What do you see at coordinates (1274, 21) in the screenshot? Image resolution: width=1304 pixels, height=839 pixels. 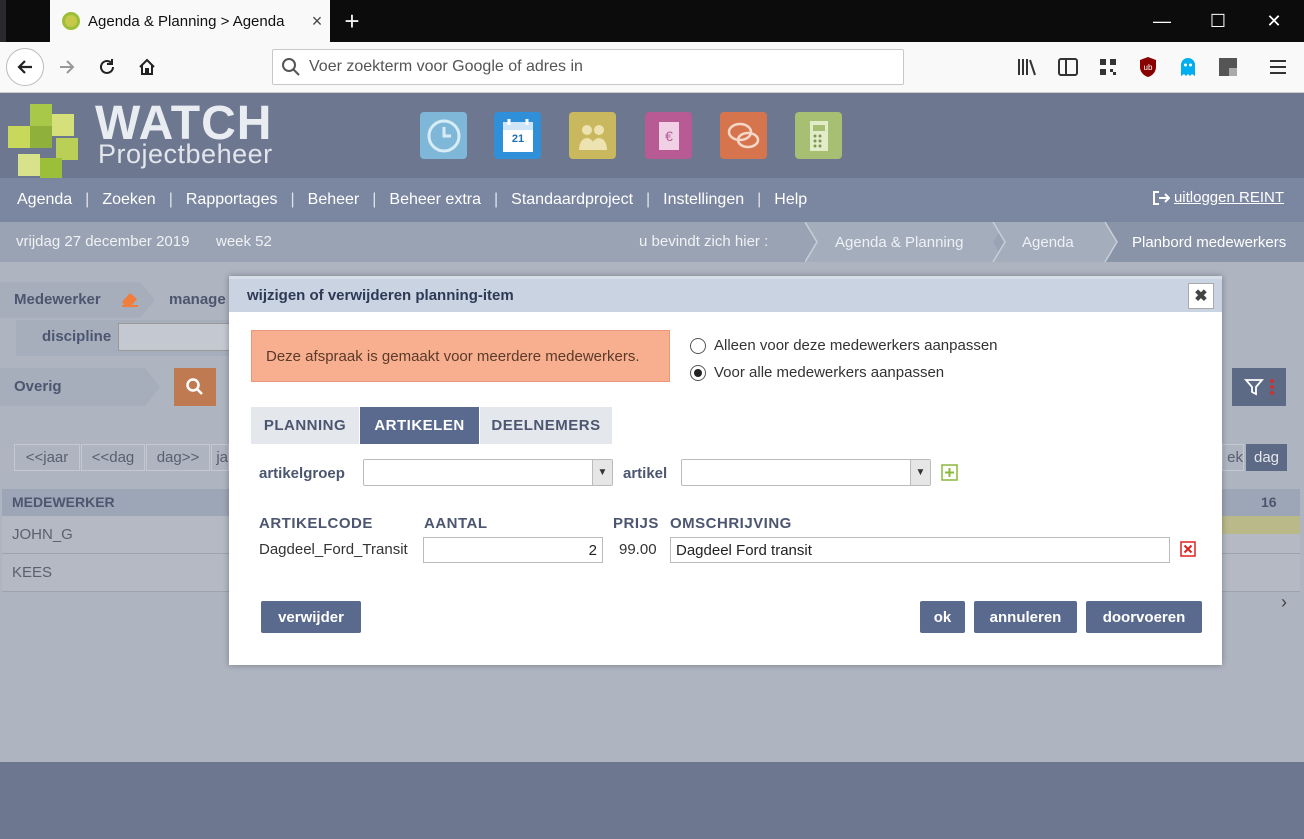 I see `close-window-button: ✕` at bounding box center [1274, 21].